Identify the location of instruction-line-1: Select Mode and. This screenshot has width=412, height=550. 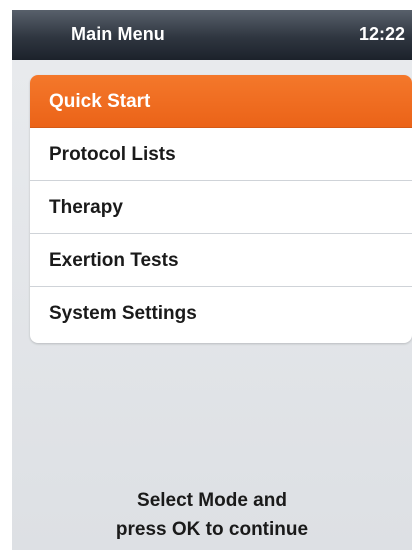
(212, 500).